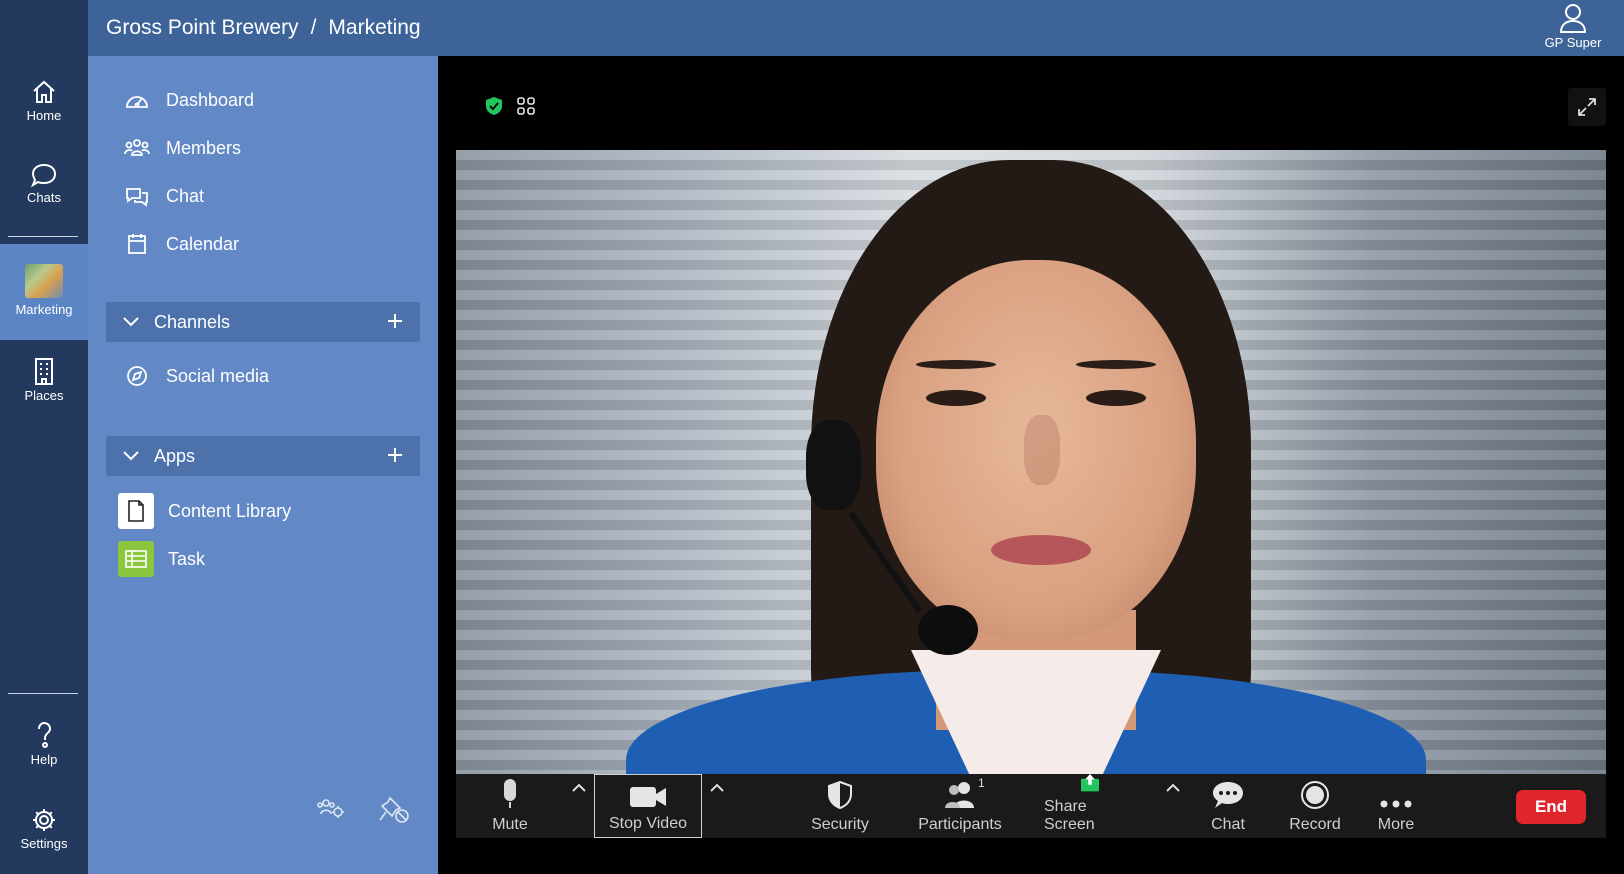 The width and height of the screenshot is (1624, 874). What do you see at coordinates (43, 693) in the screenshot?
I see `rail-divider-bottom` at bounding box center [43, 693].